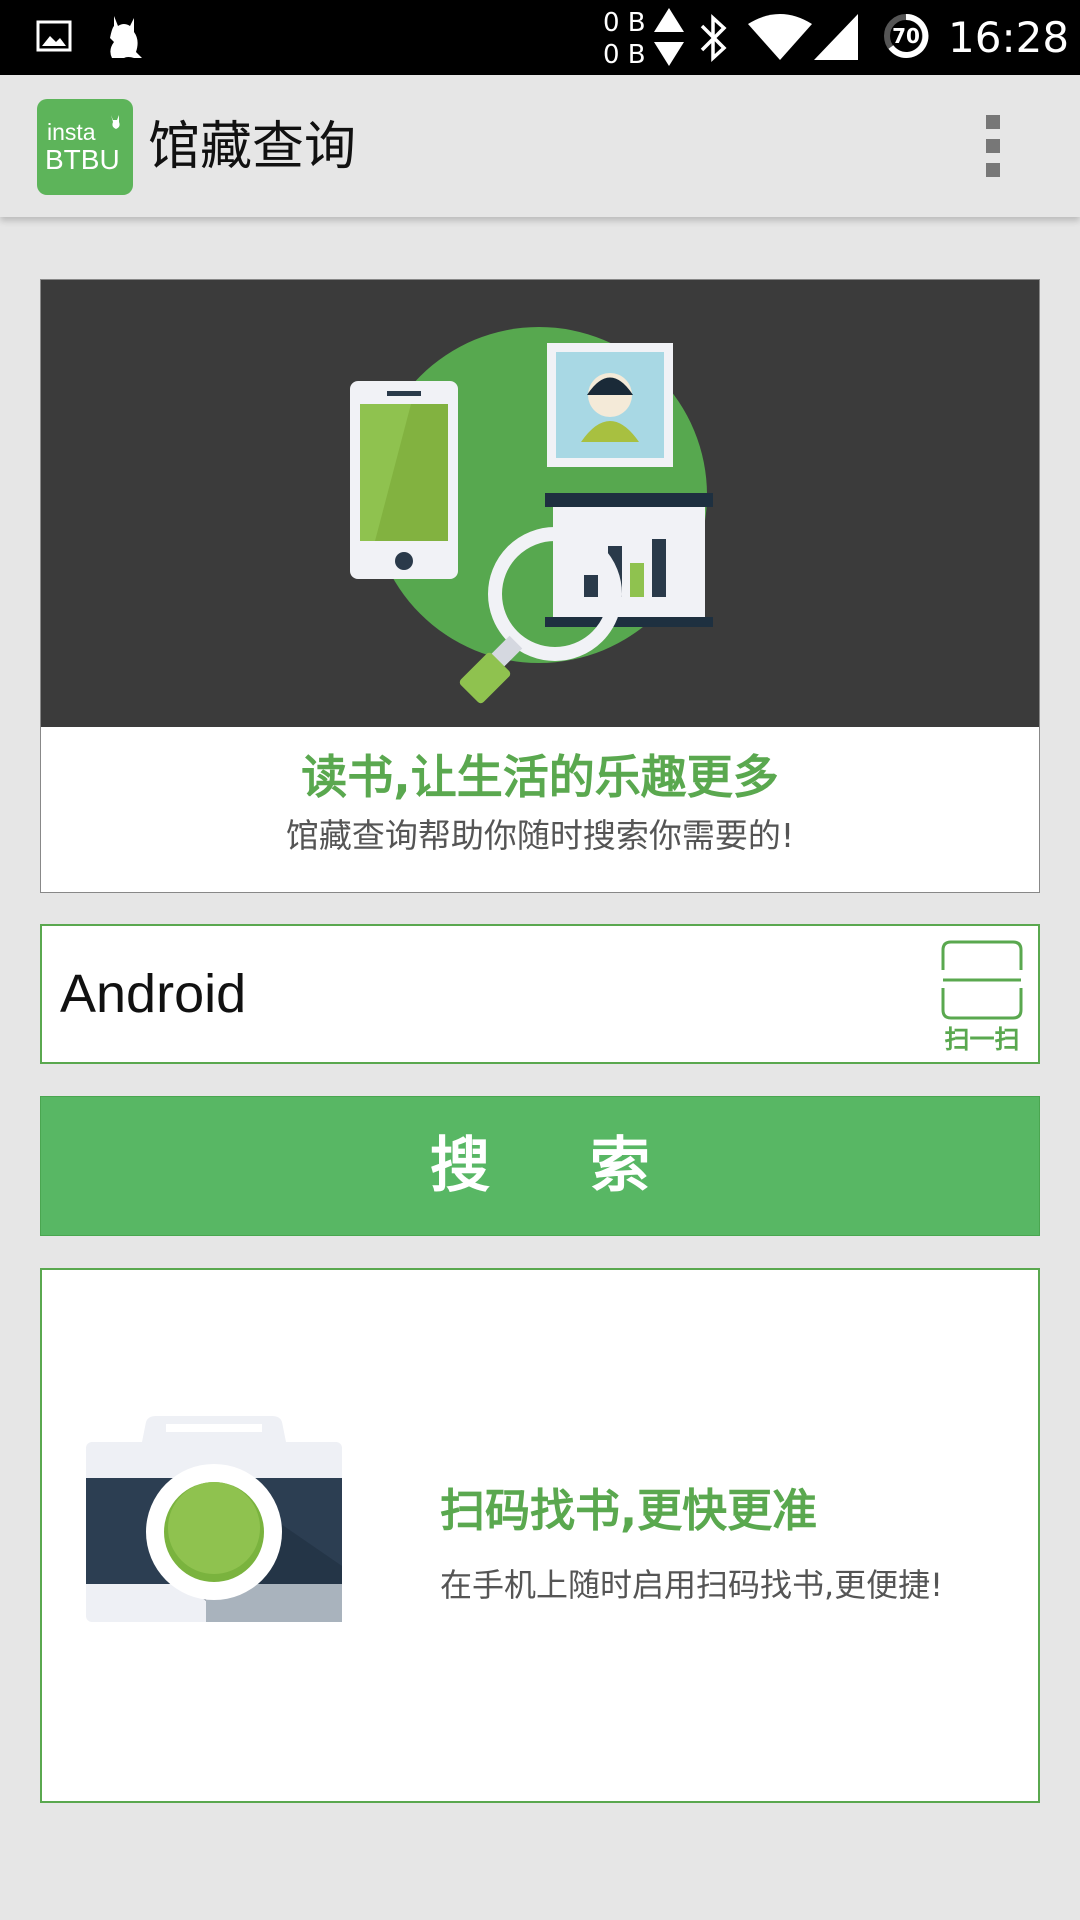 This screenshot has width=1080, height=1920. I want to click on download-speed: 0 B, so click(624, 55).